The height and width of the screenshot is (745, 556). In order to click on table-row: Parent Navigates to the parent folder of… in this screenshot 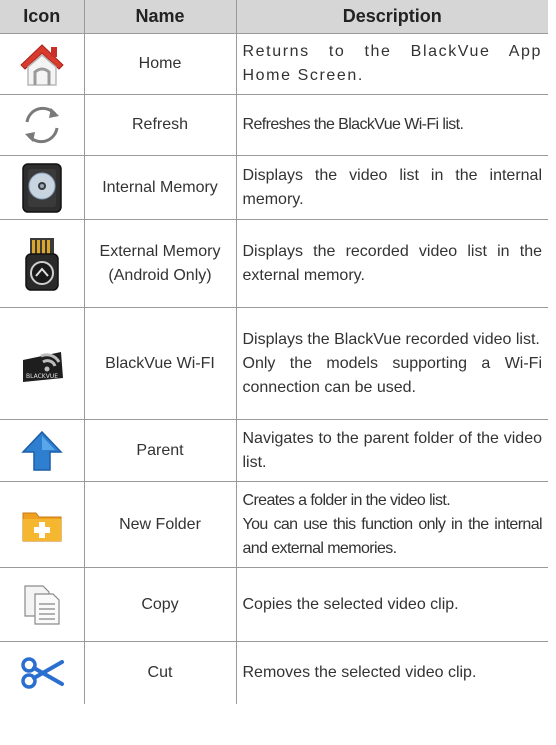, I will do `click(274, 450)`.